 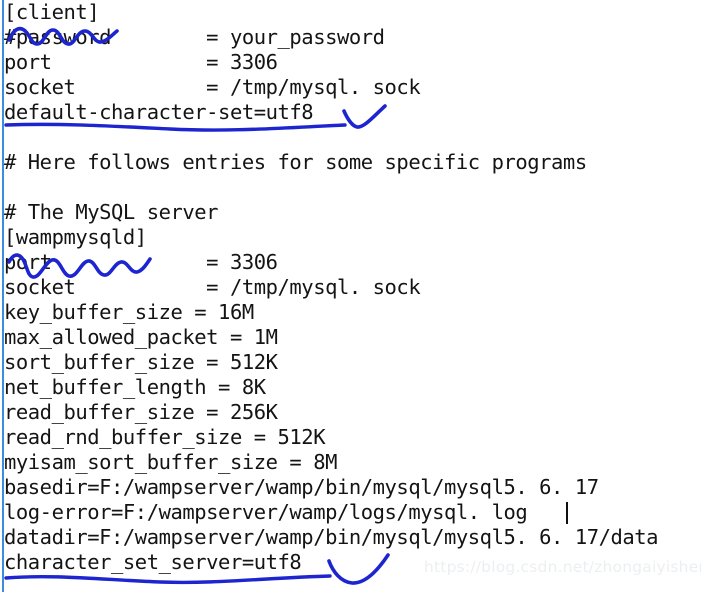 What do you see at coordinates (165, 437) in the screenshot?
I see `code-line: read_rnd_buffer_size = 512K` at bounding box center [165, 437].